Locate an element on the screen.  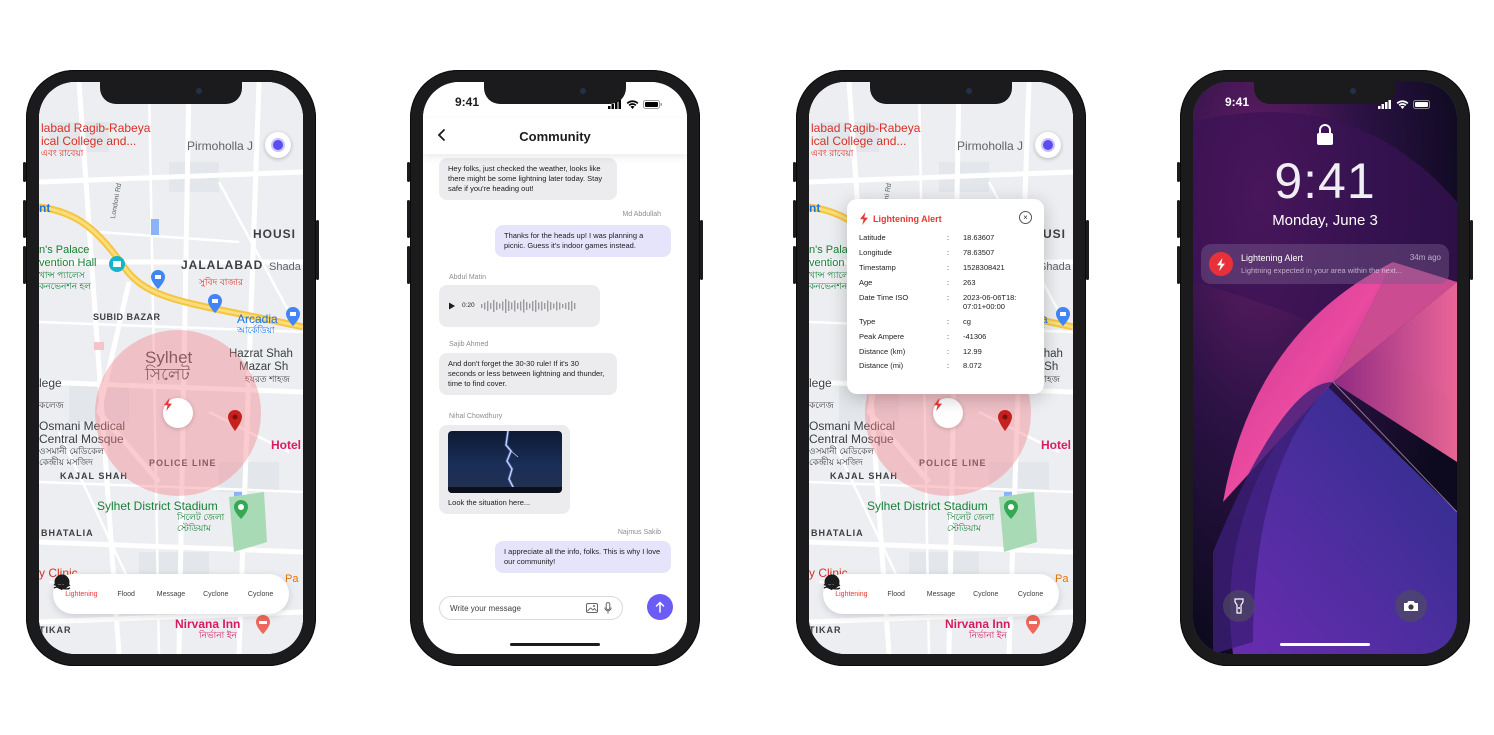
map-label: কেন্দ্রীয় মসজিদ is located at coordinates (66, 462).